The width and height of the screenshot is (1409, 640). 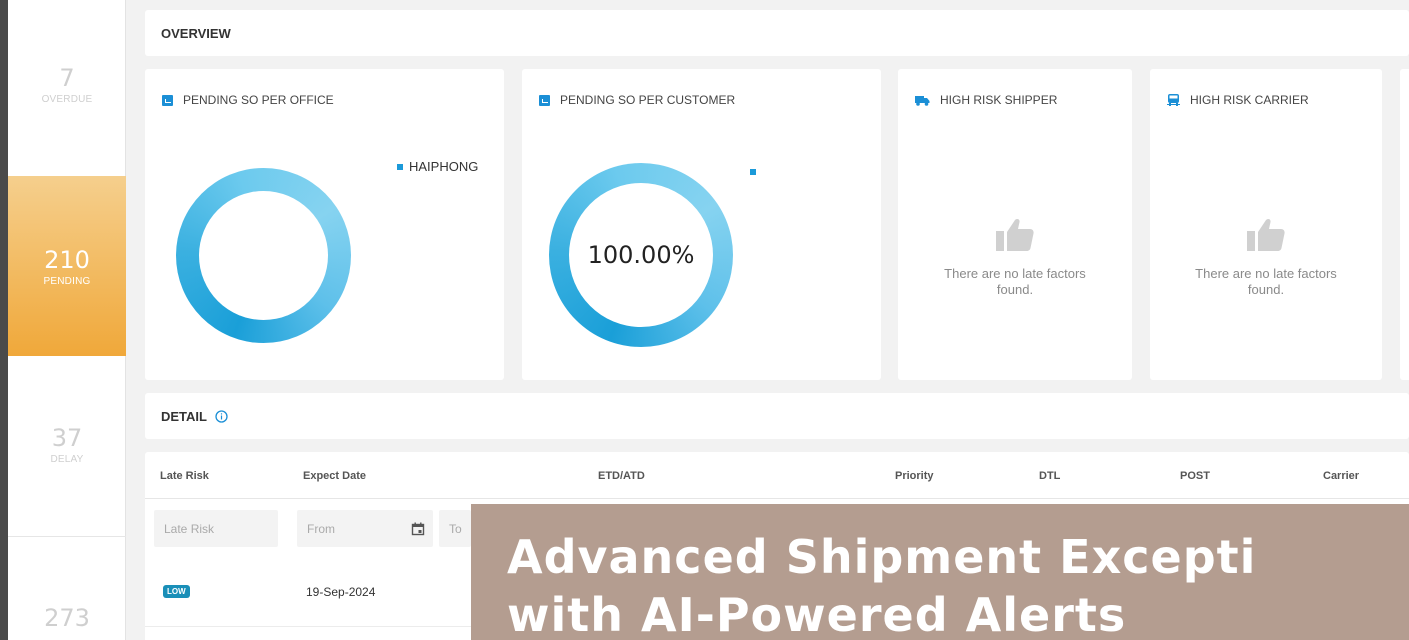 I want to click on card-partial, so click(x=1404, y=224).